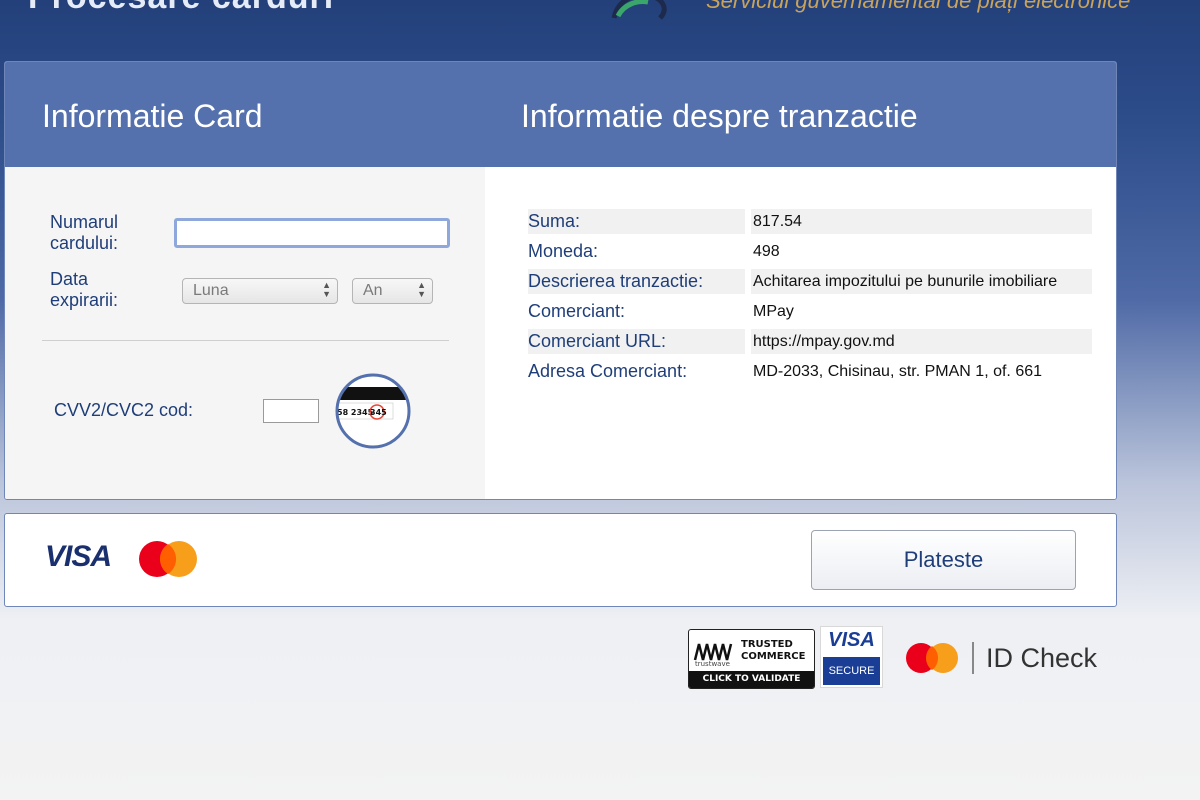 This screenshot has height=800, width=1200. I want to click on transaction-value: 498, so click(766, 251).